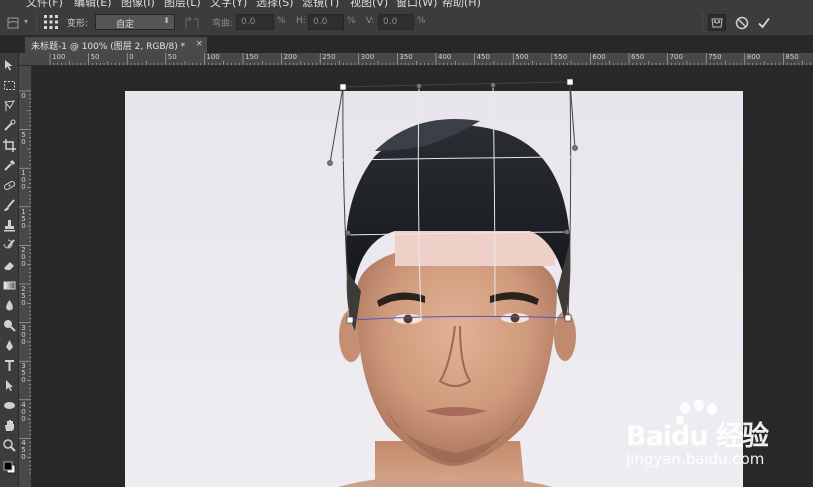 The height and width of the screenshot is (487, 813). Describe the element at coordinates (9, 405) in the screenshot. I see `shape-icon` at that location.